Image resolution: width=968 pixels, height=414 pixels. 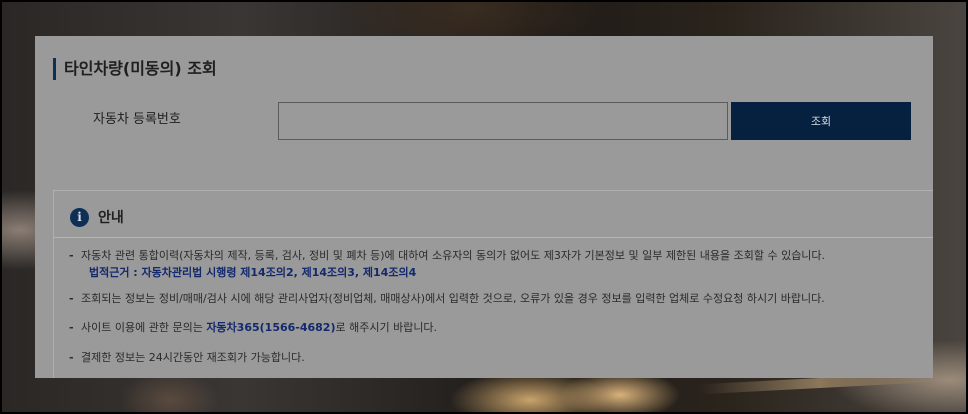 I want to click on notice-title: 안내, so click(x=111, y=218).